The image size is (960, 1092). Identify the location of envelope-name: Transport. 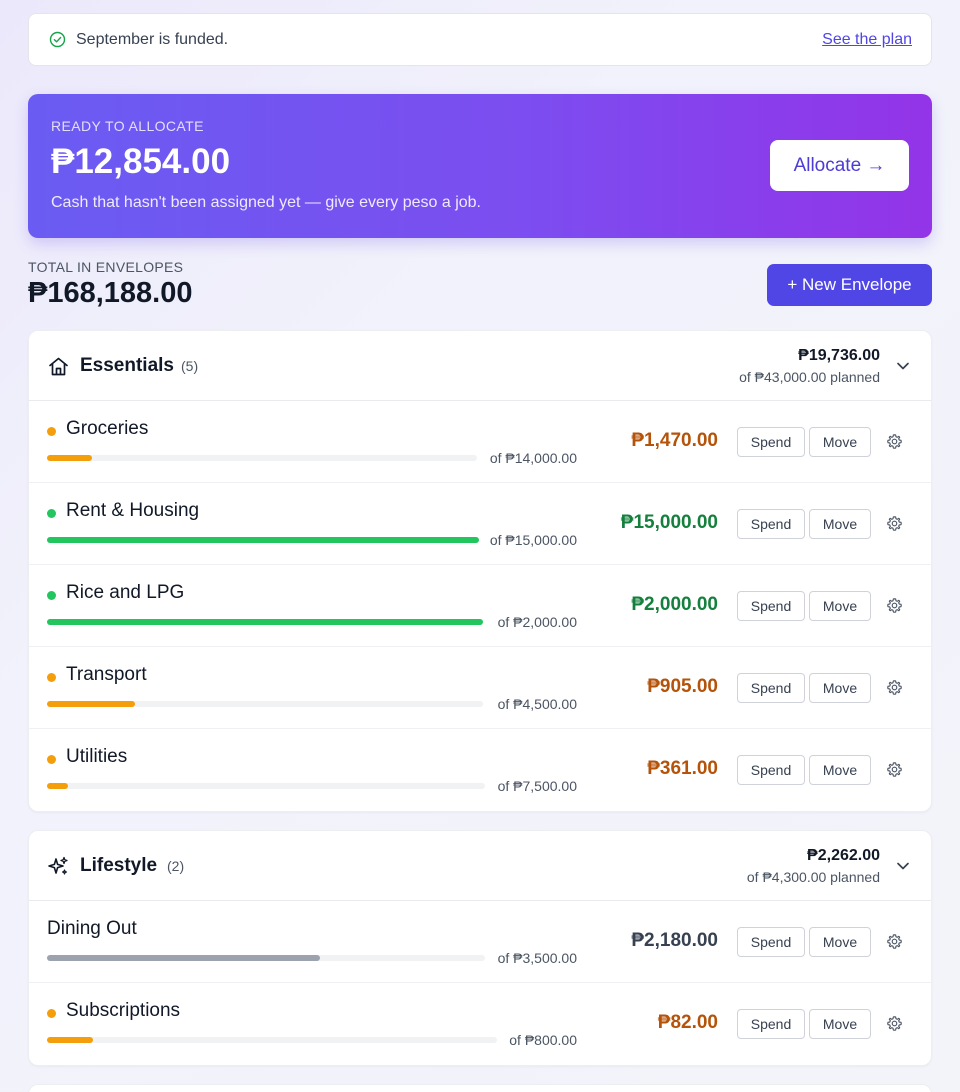
(106, 674).